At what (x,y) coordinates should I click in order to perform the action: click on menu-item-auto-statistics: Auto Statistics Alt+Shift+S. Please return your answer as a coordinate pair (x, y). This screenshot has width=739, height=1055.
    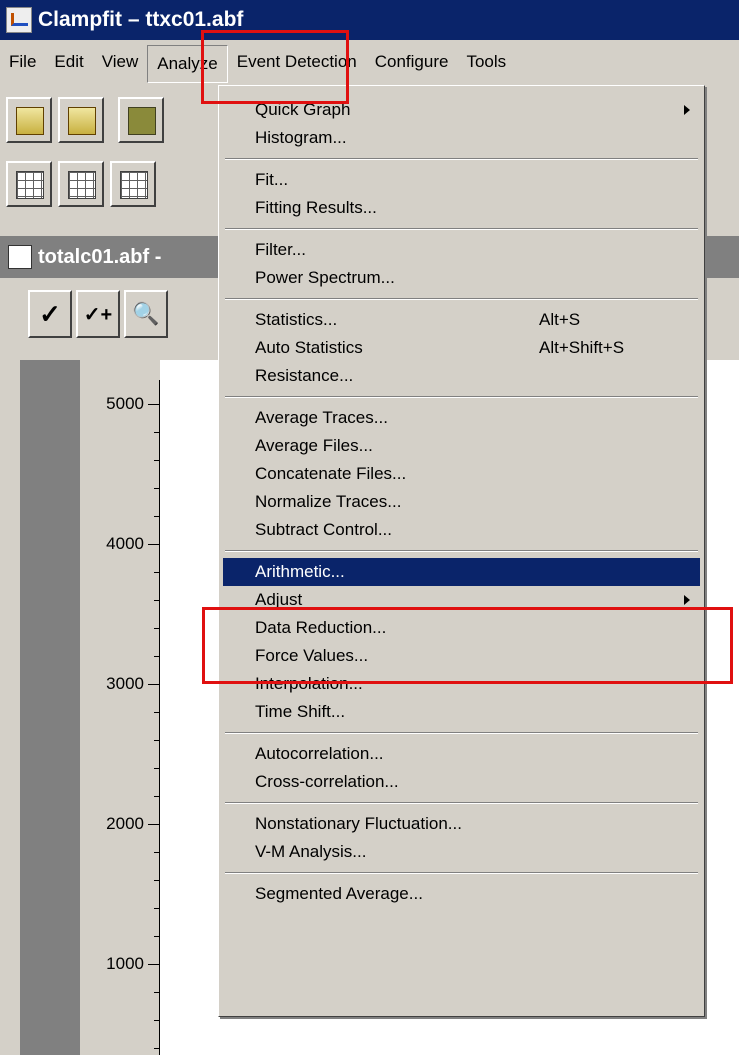
    Looking at the image, I should click on (461, 348).